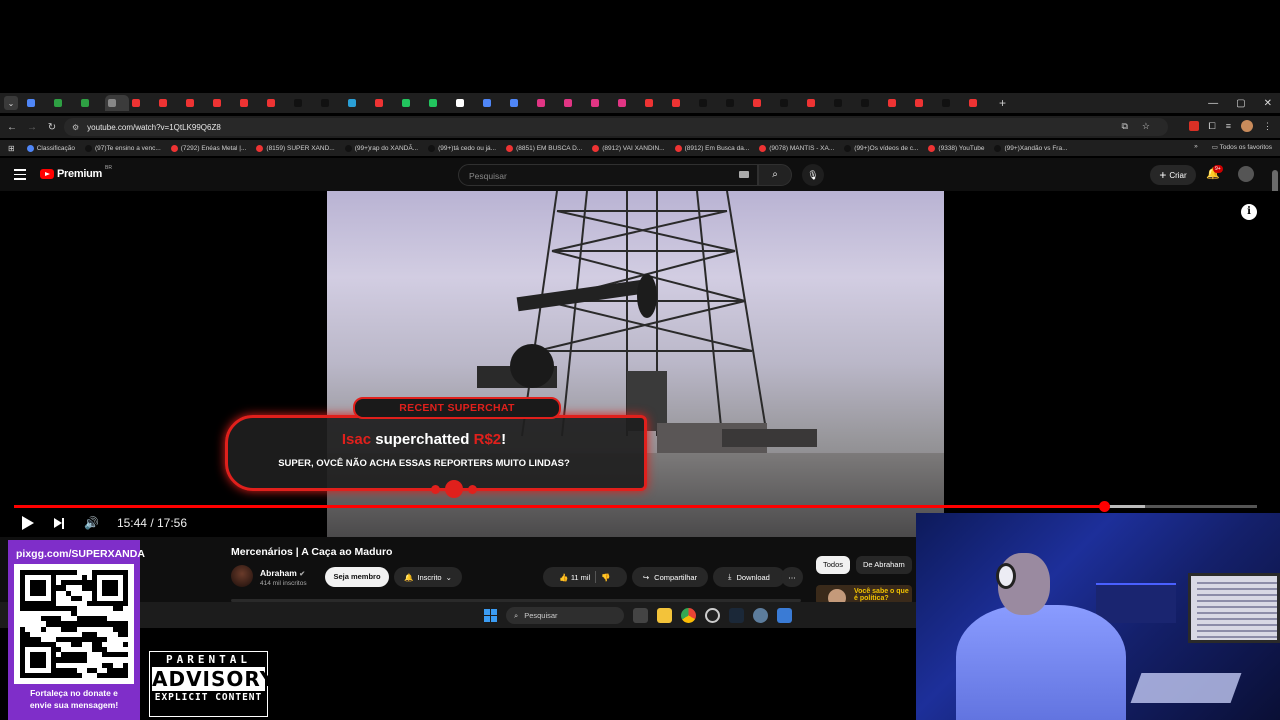 The image size is (1280, 720). I want to click on join-button: Seja membro, so click(357, 577).